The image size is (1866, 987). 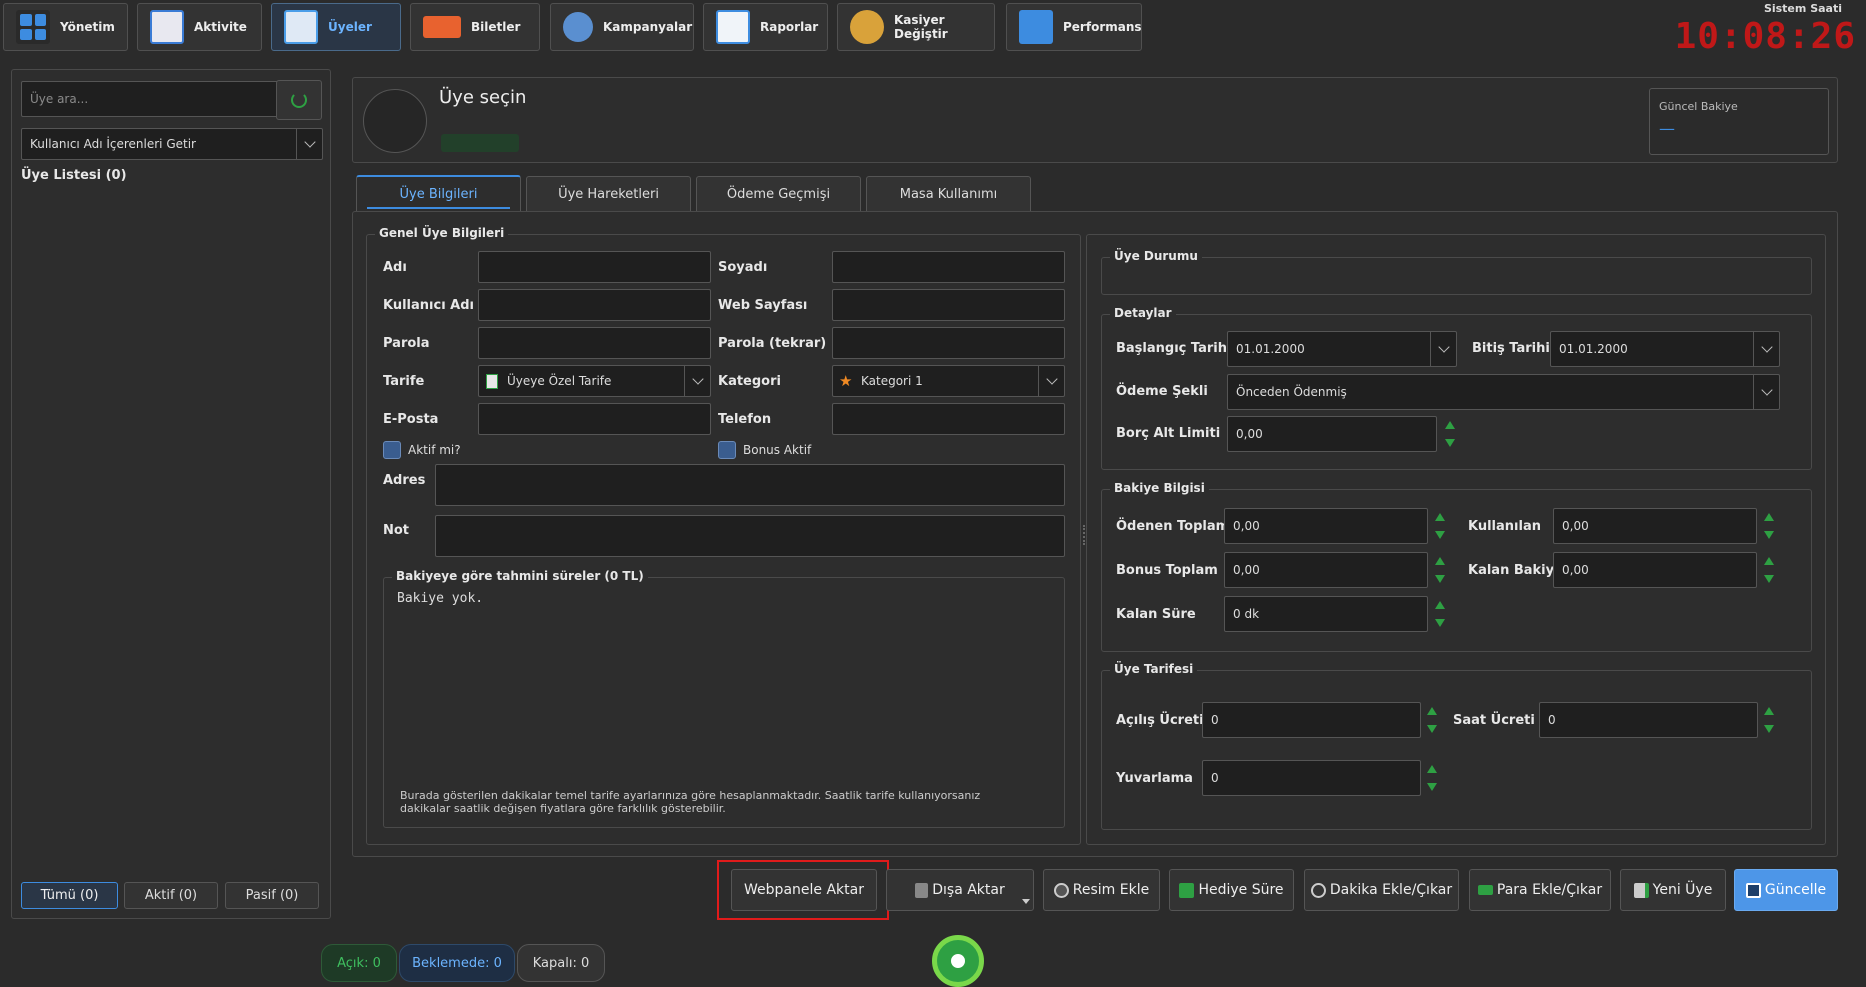 I want to click on nav-yonetim-button: Yönetim, so click(x=65, y=27).